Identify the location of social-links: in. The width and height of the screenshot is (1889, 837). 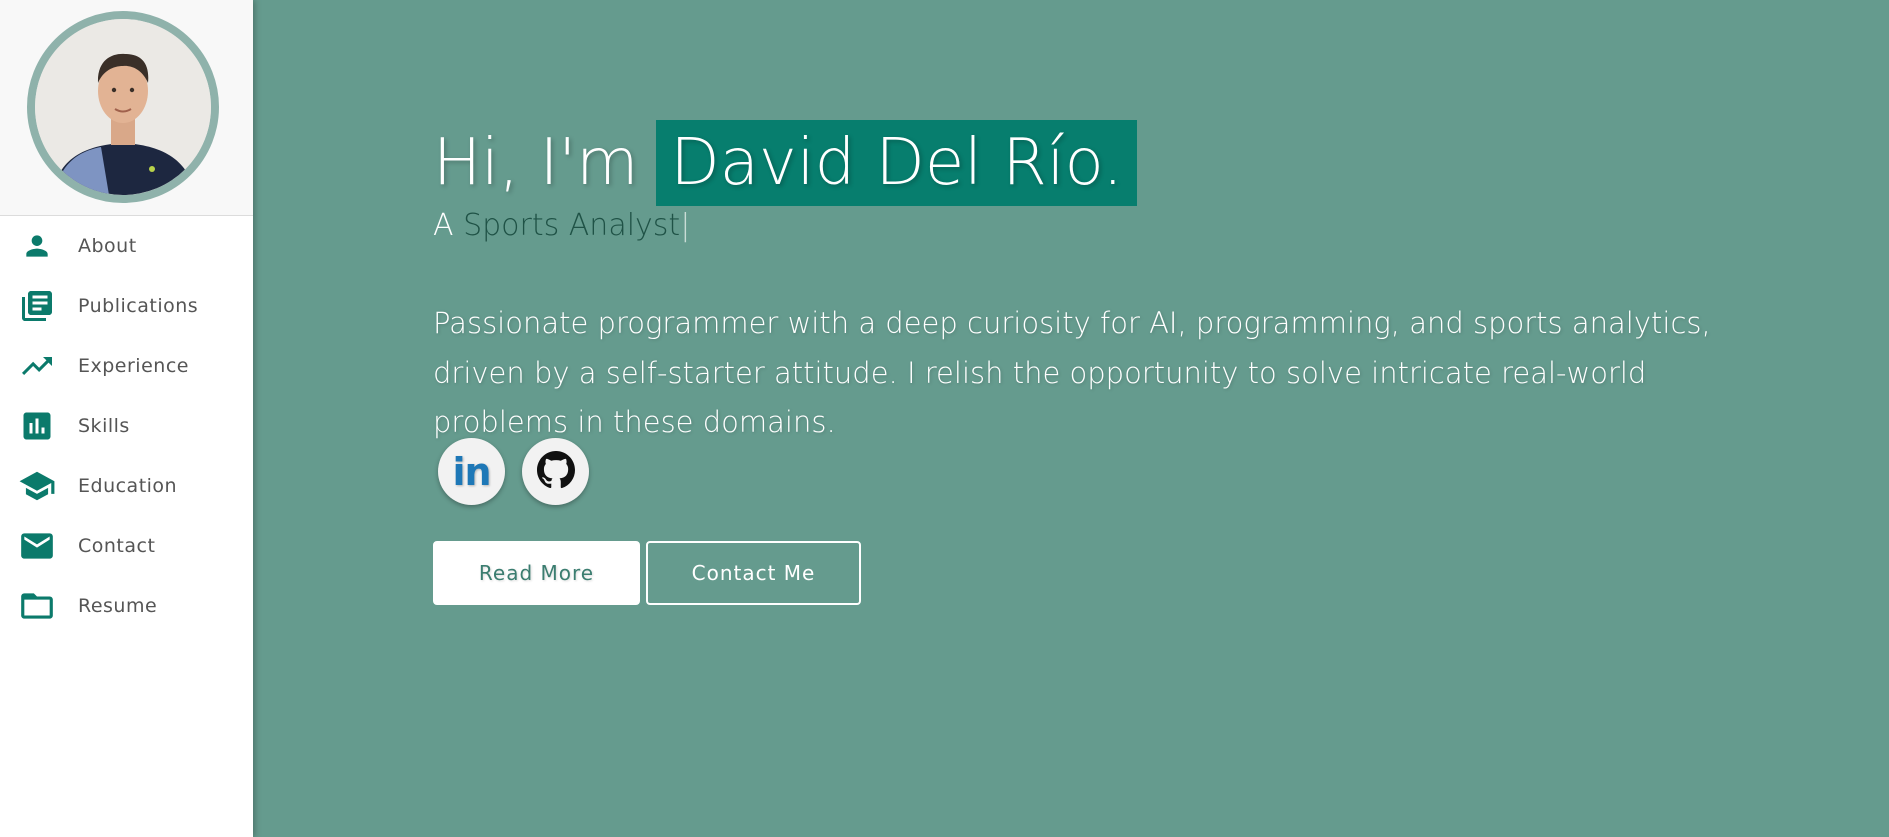
(513, 471).